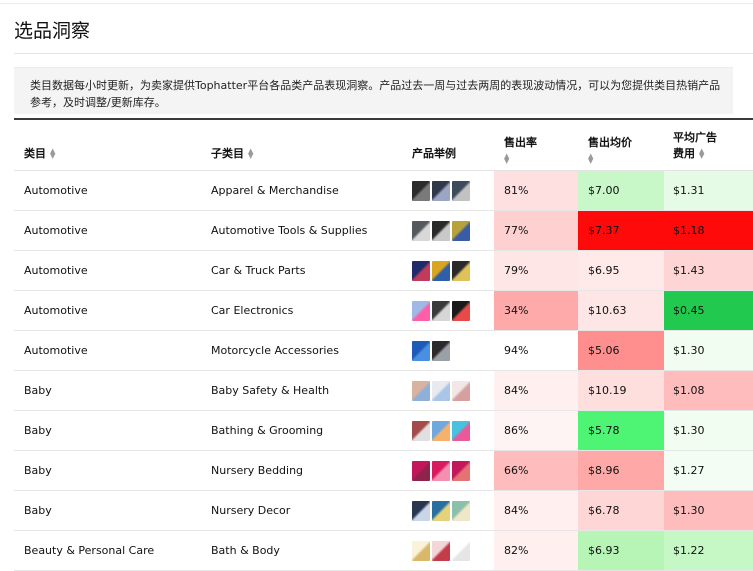 The image size is (753, 571). I want to click on table-row: Automotive Car & Truck Parts 79% $6.95 $1.43, so click(383, 271).